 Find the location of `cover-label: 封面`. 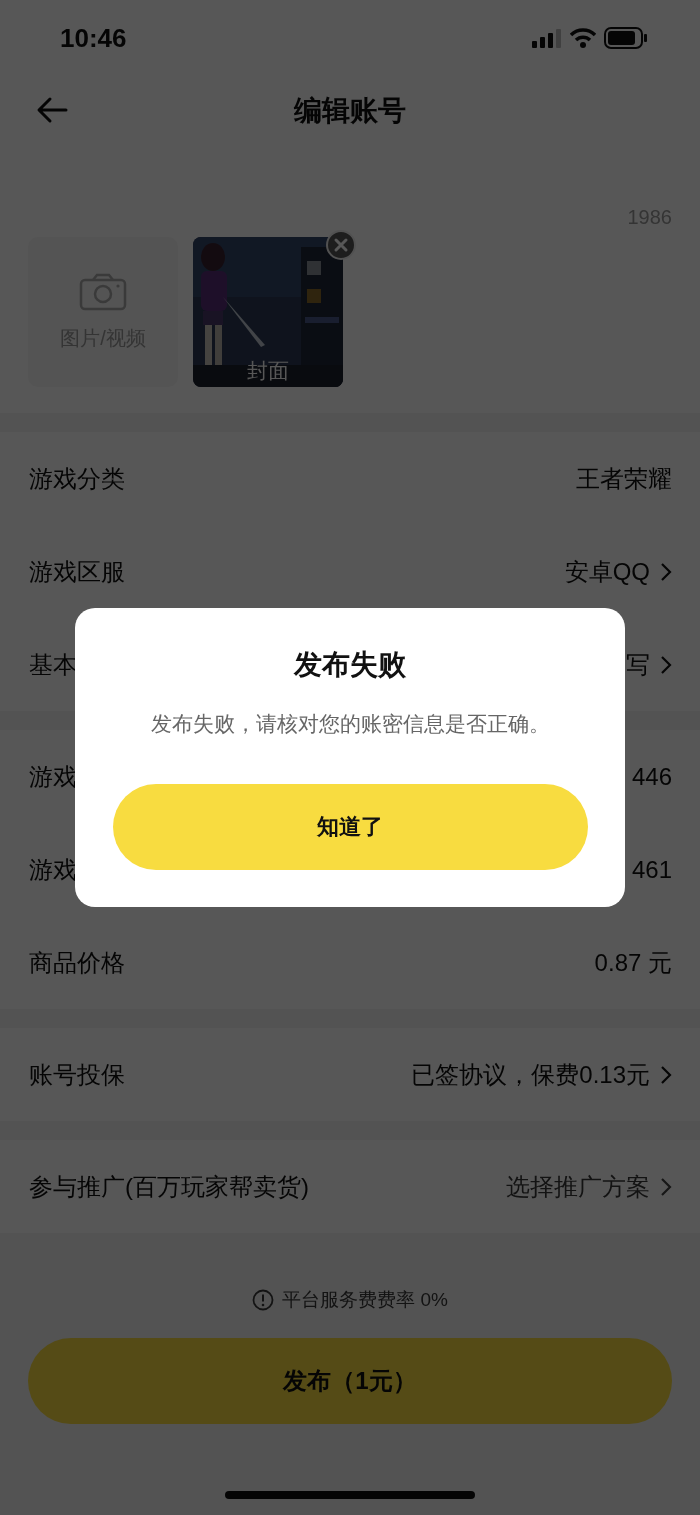

cover-label: 封面 is located at coordinates (268, 371).